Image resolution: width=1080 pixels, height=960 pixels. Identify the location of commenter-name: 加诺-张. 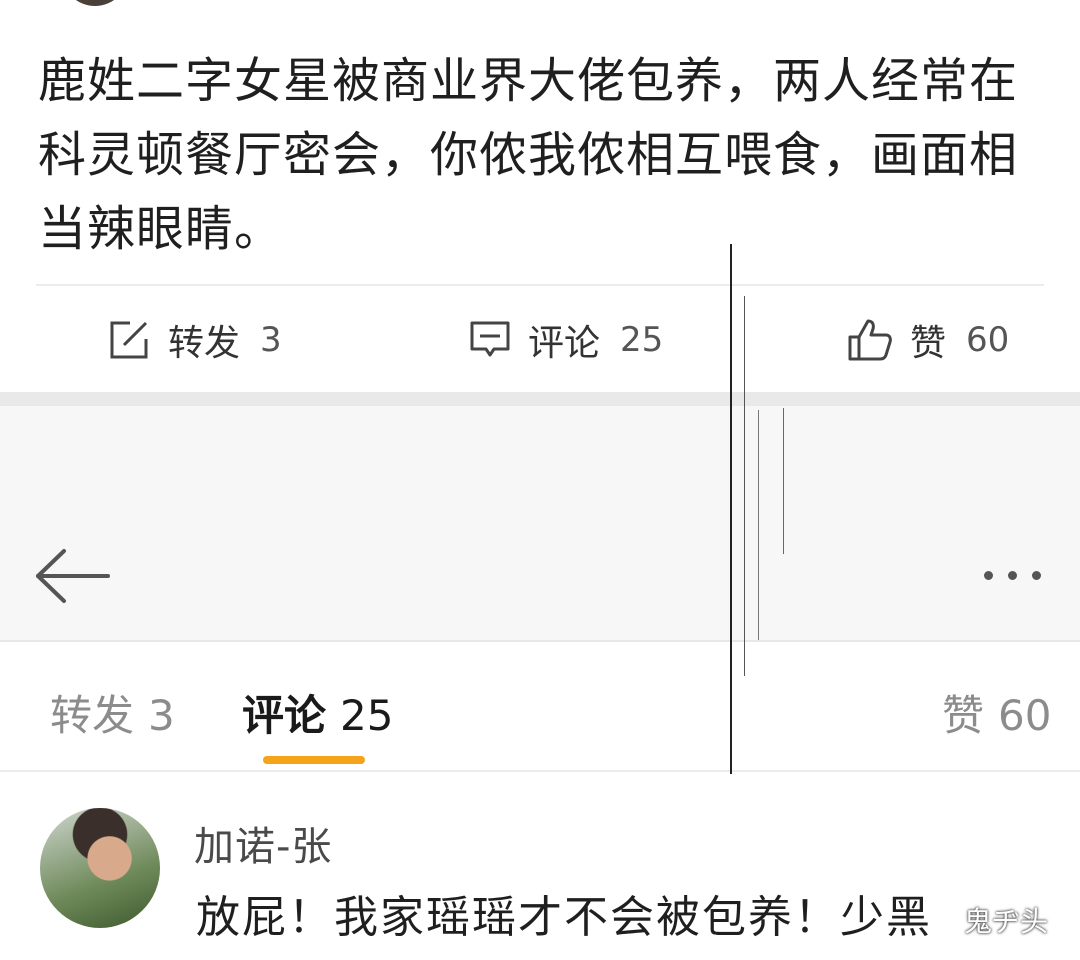
(263, 843).